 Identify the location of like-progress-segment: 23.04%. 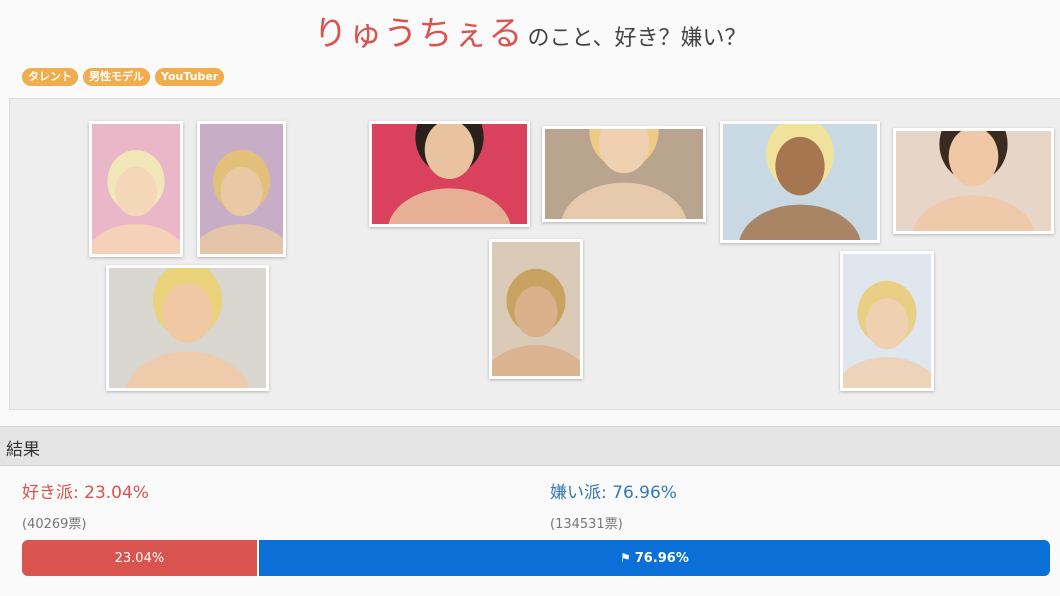
(140, 558).